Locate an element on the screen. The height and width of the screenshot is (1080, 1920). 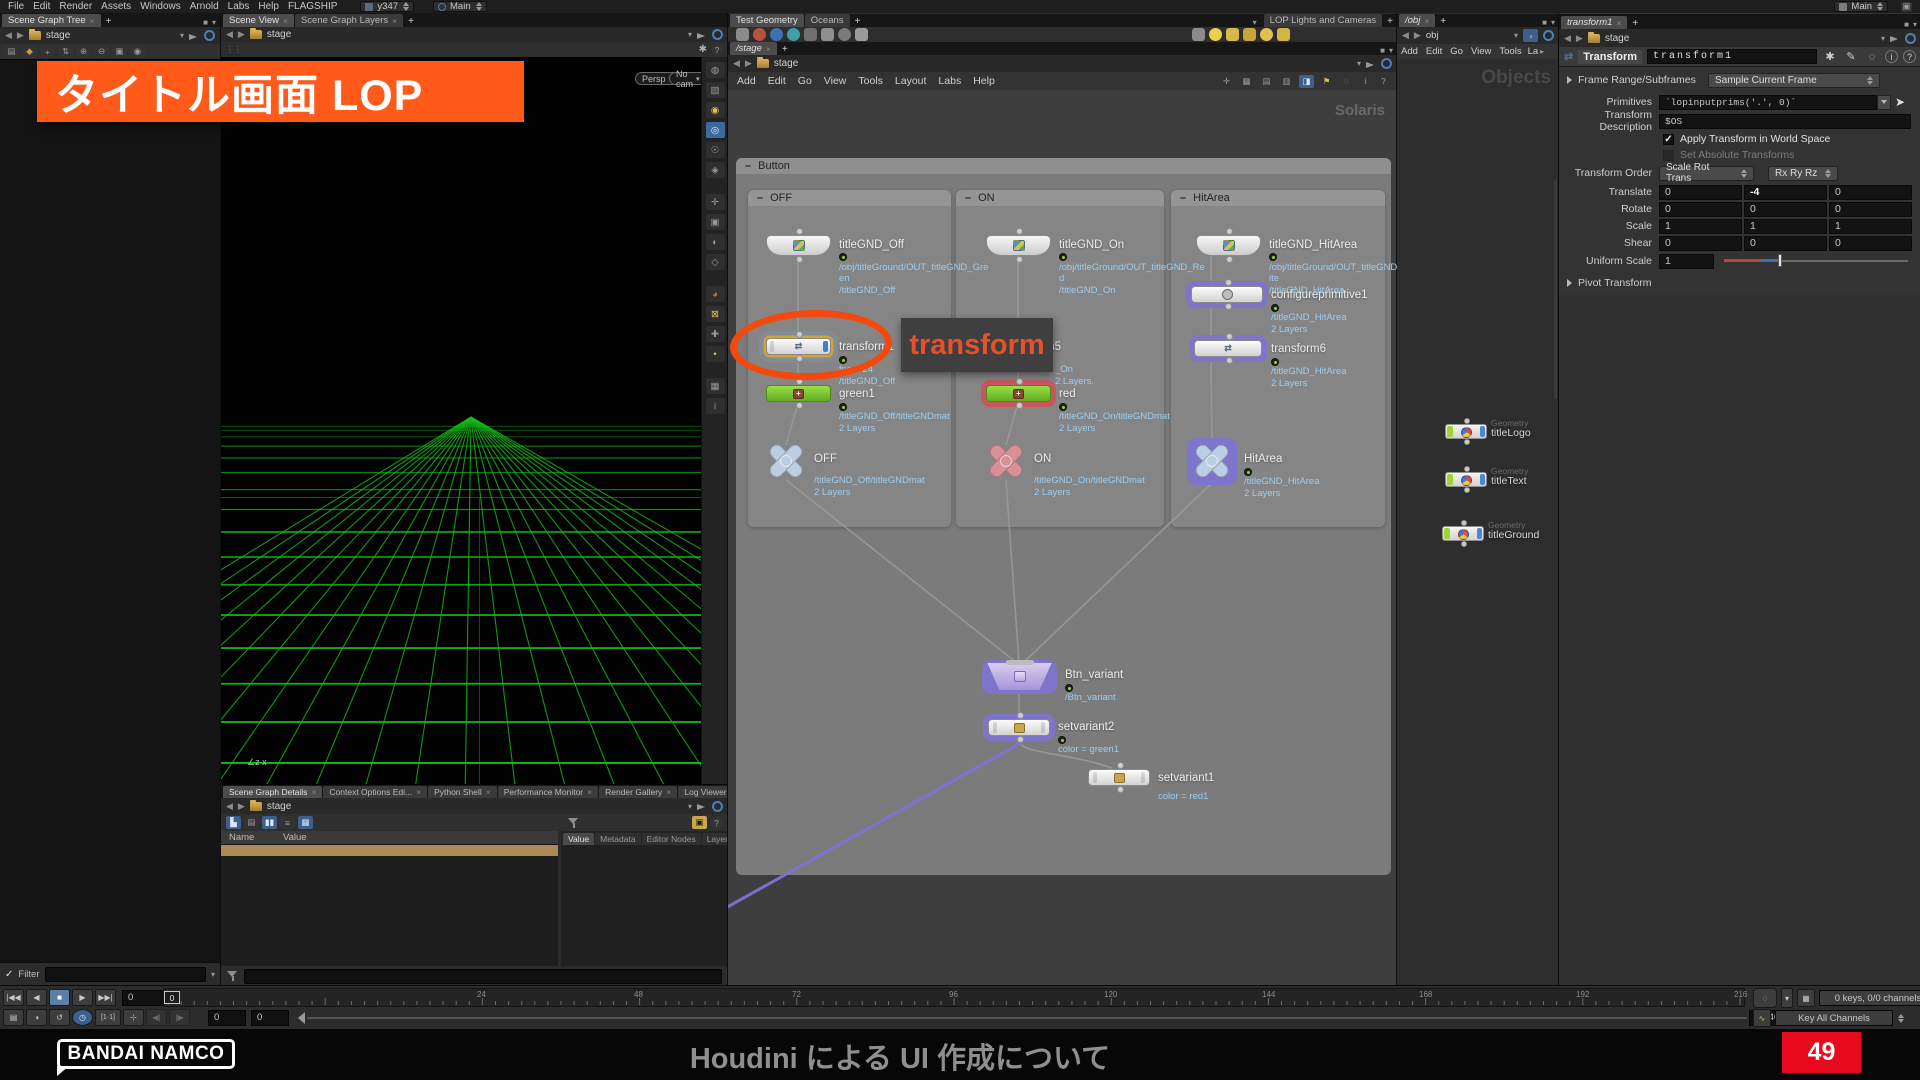
param-label-pivot: Pivot Transform is located at coordinates (1615, 283).